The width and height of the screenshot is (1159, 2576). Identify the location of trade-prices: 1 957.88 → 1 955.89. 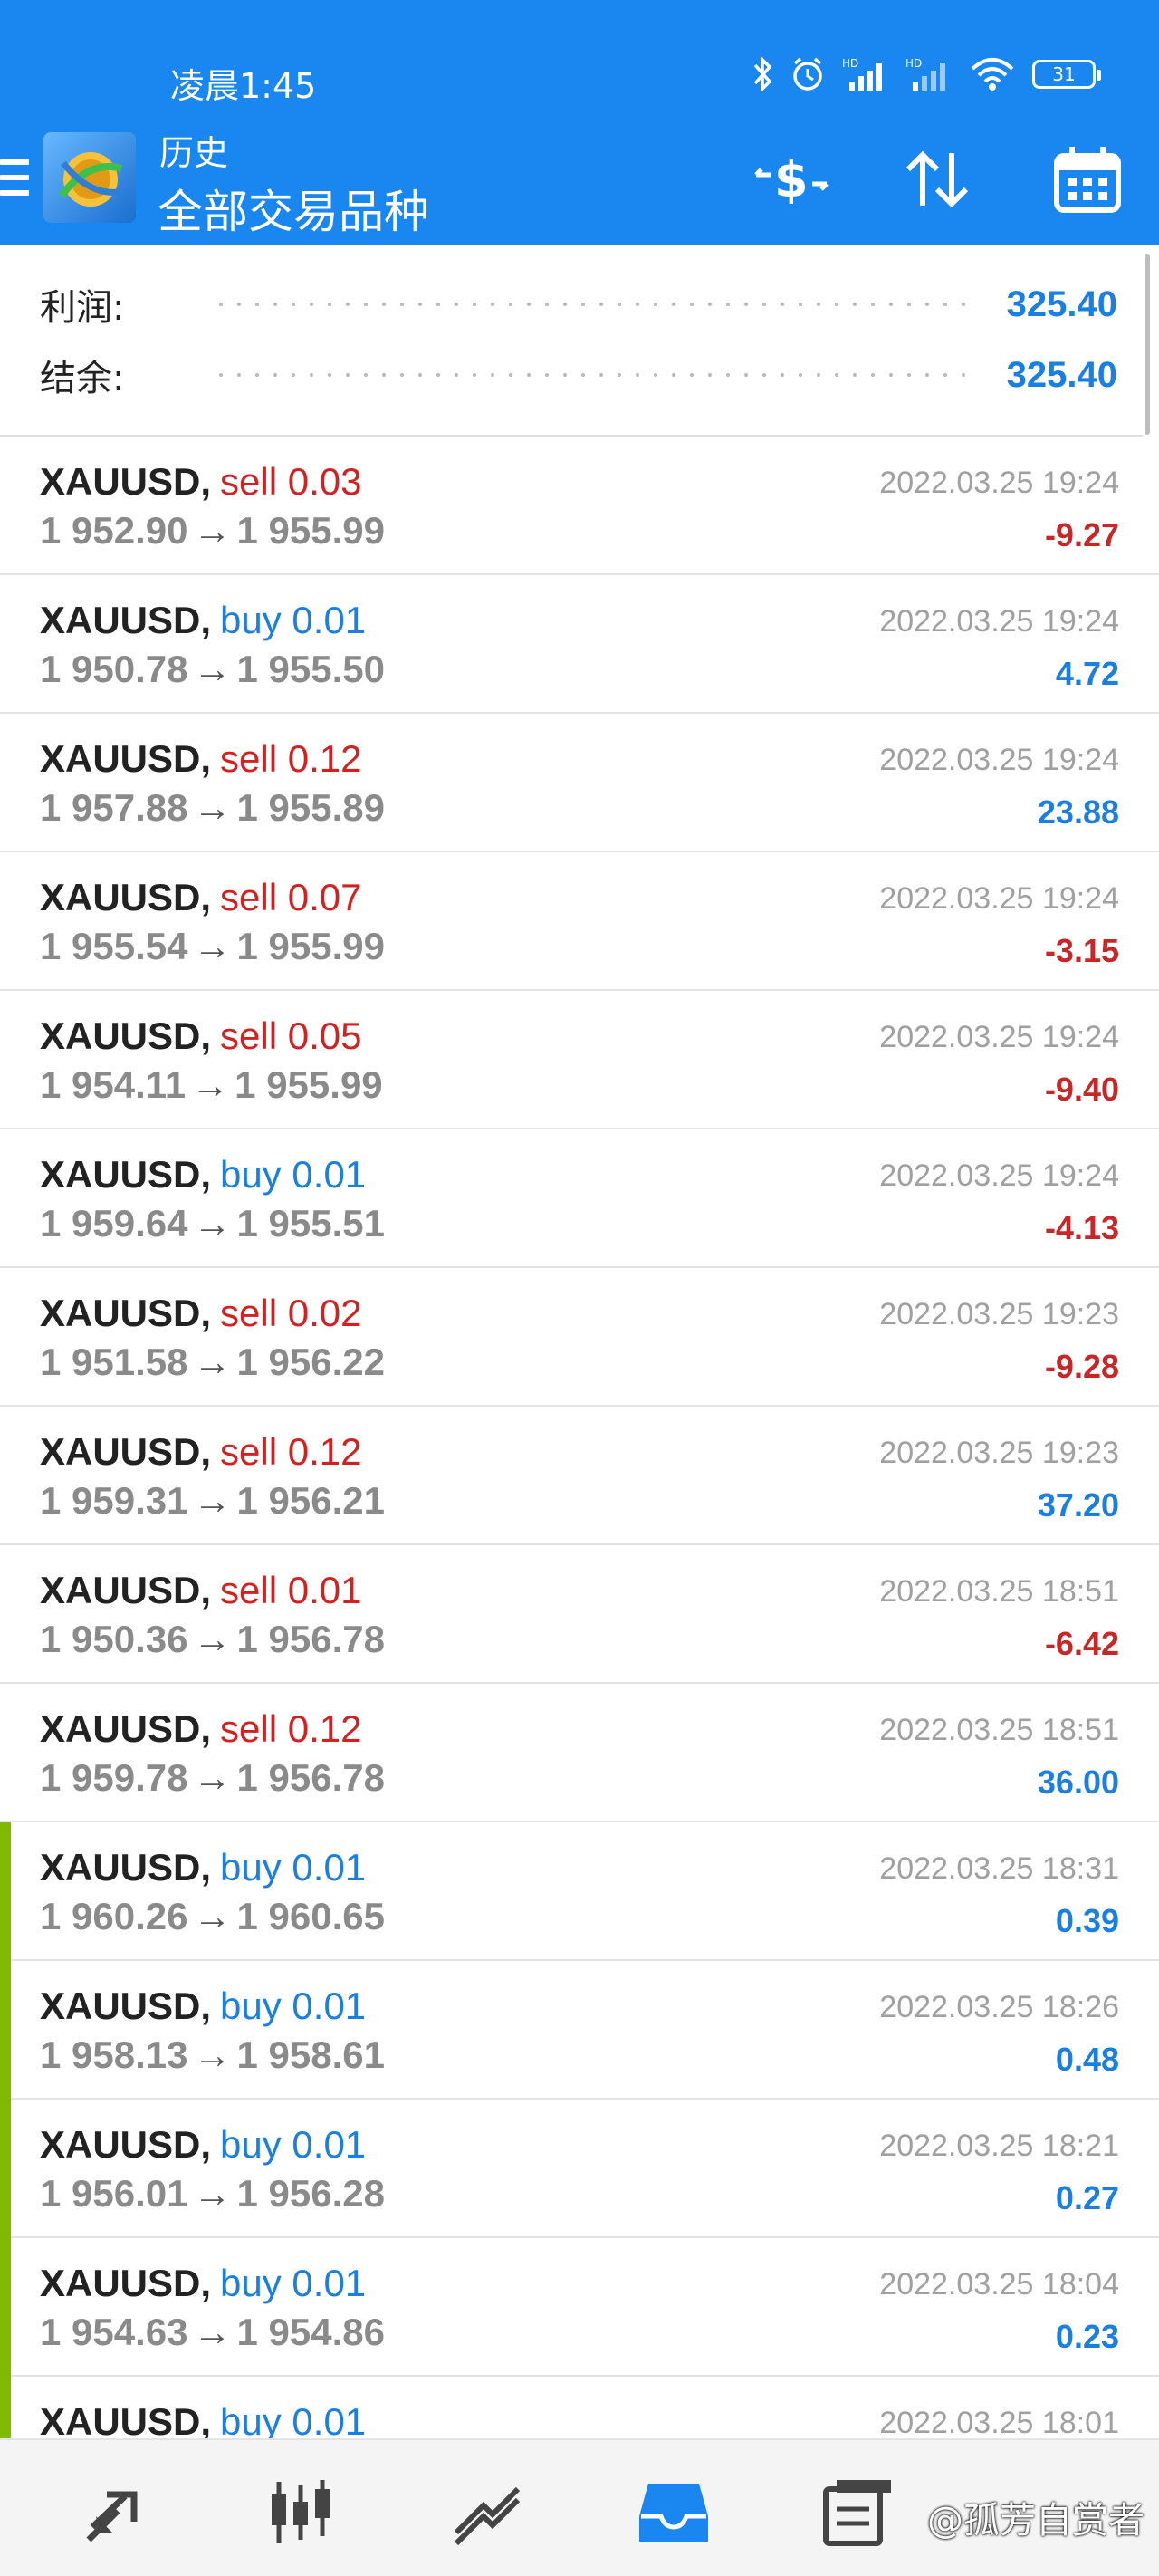
(212, 808).